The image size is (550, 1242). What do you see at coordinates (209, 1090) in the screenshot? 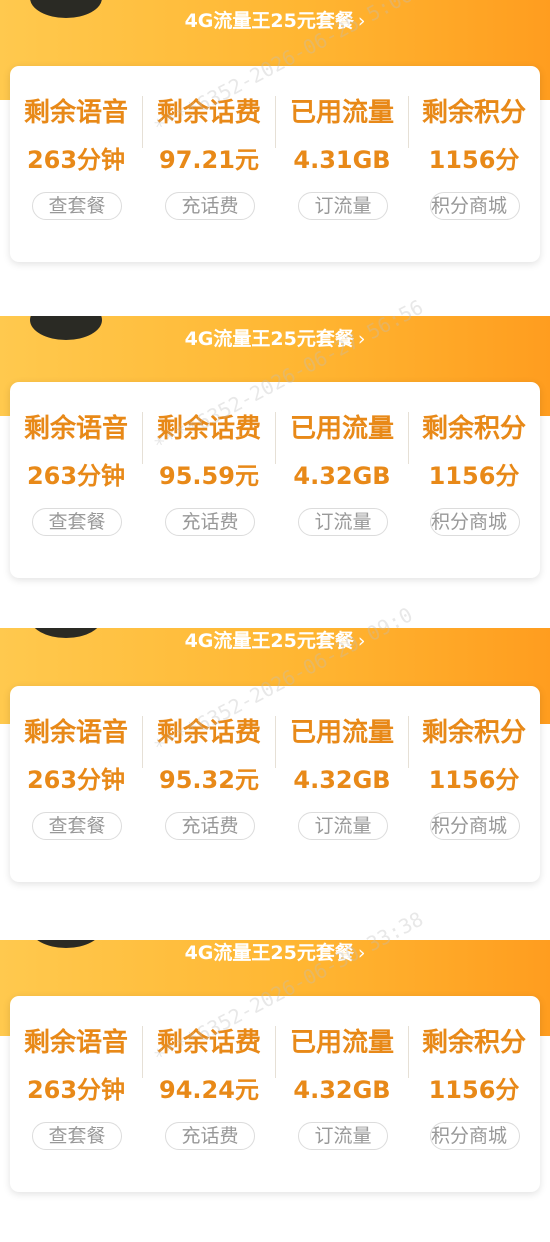
I see `stat-value: 94.24元` at bounding box center [209, 1090].